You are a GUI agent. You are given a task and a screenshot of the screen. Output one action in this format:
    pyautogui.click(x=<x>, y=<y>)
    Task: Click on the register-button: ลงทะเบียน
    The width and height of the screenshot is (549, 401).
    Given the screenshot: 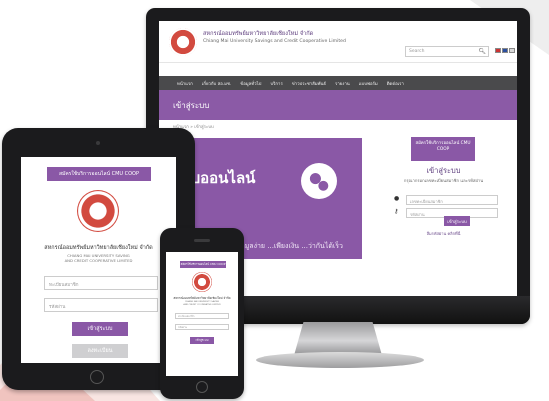 What is the action you would take?
    pyautogui.click(x=100, y=351)
    